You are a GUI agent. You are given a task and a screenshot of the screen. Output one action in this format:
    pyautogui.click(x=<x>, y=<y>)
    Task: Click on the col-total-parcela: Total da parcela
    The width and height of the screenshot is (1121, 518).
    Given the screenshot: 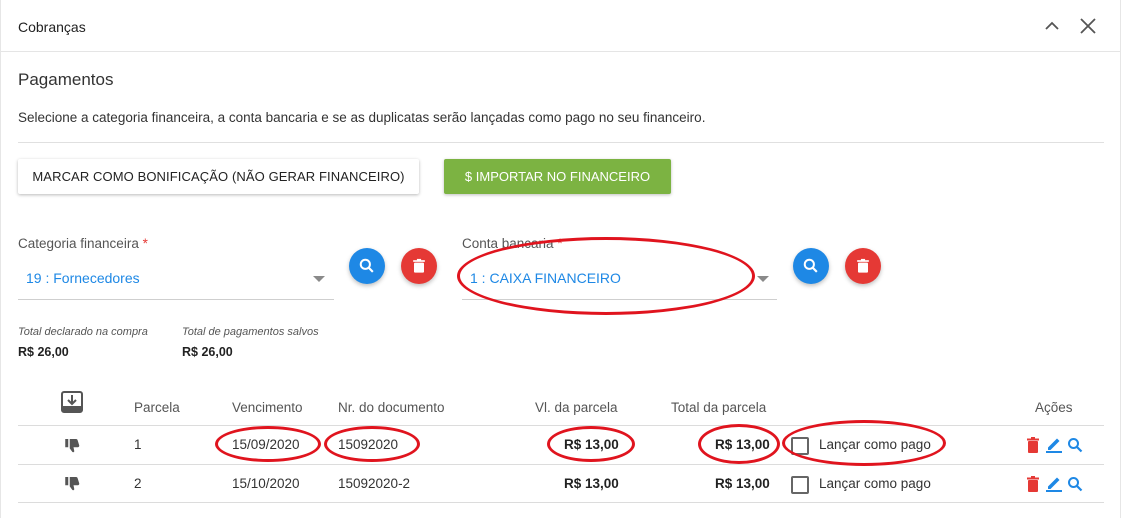 What is the action you would take?
    pyautogui.click(x=719, y=407)
    